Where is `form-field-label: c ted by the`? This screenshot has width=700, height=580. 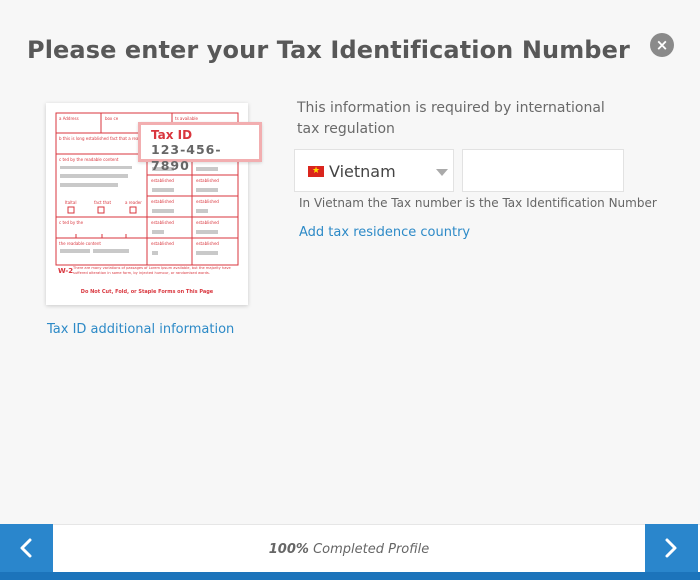 form-field-label: c ted by the is located at coordinates (71, 222).